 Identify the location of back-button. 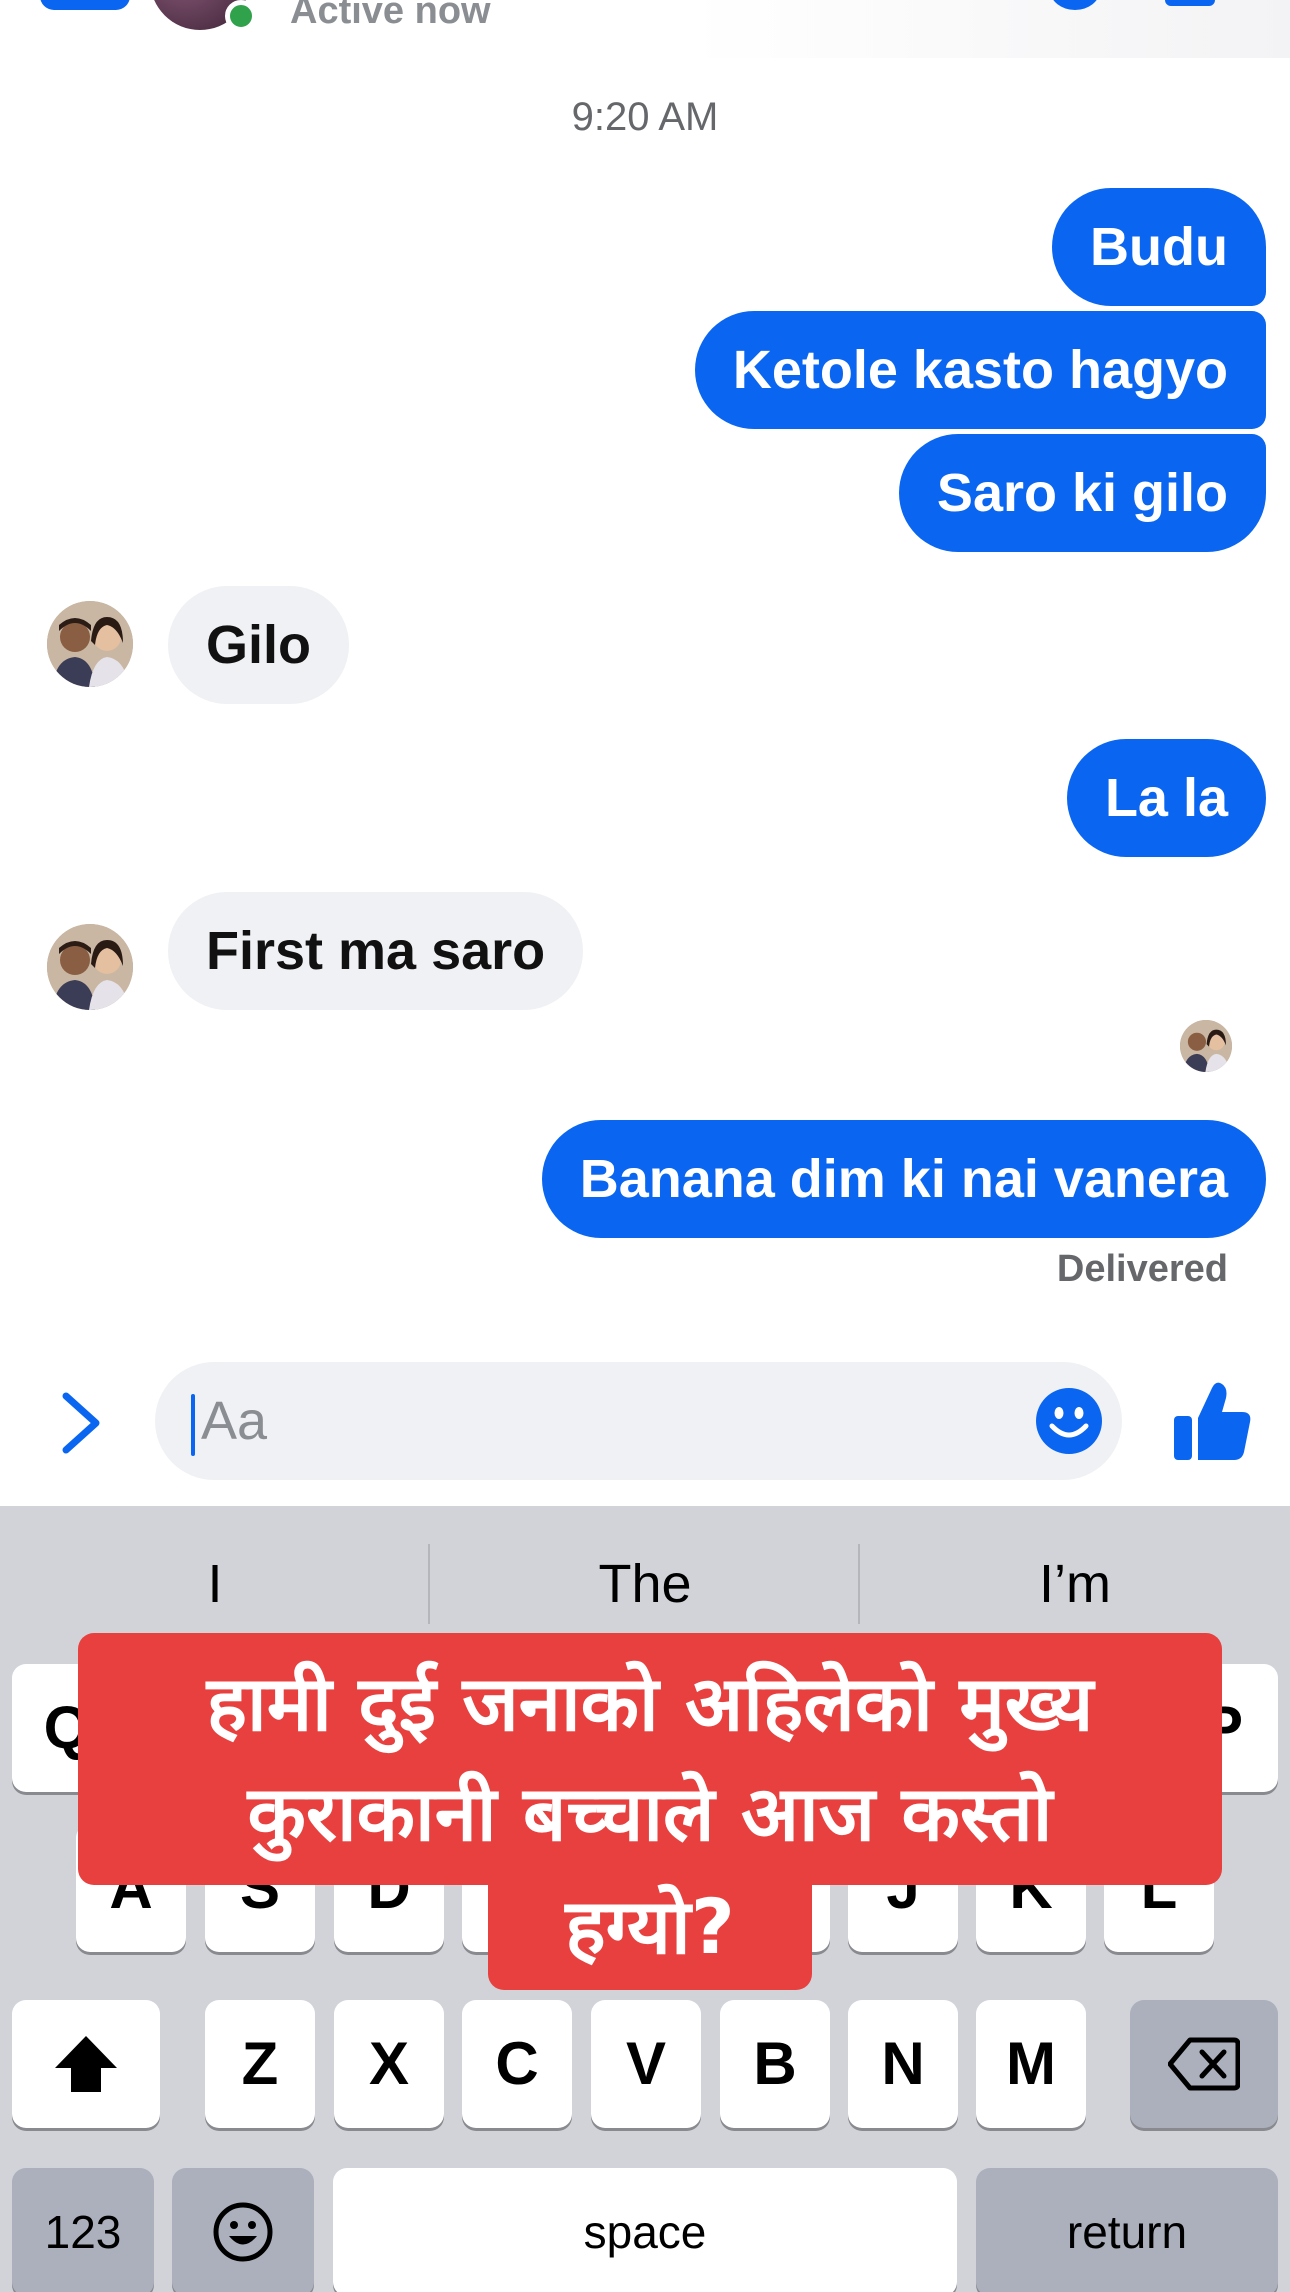
(85, 5).